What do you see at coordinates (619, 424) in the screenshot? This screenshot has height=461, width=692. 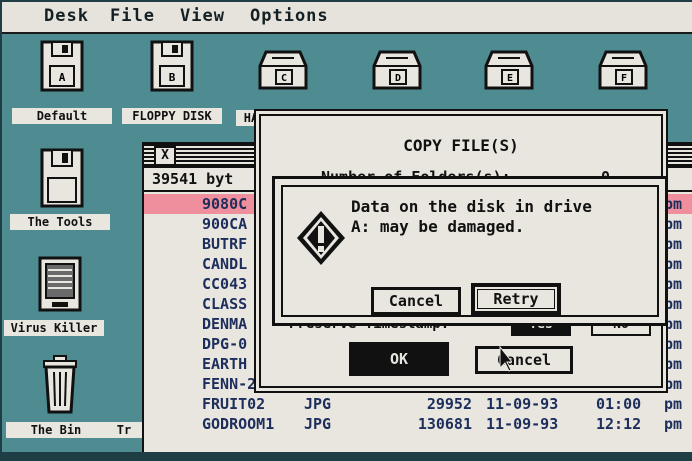 I see `file-time: 12:12` at bounding box center [619, 424].